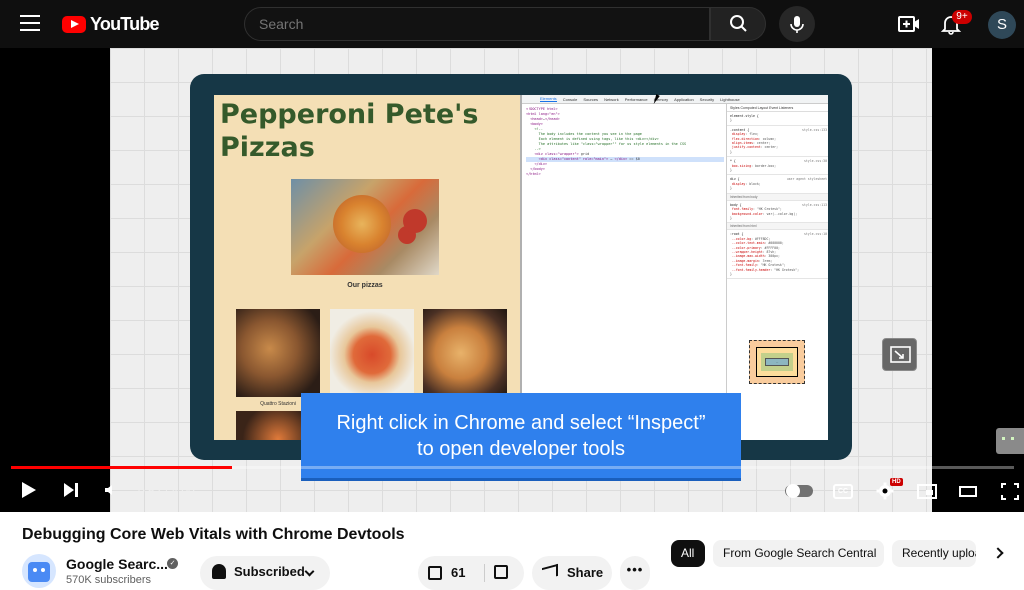  What do you see at coordinates (909, 24) in the screenshot?
I see `create-video-icon` at bounding box center [909, 24].